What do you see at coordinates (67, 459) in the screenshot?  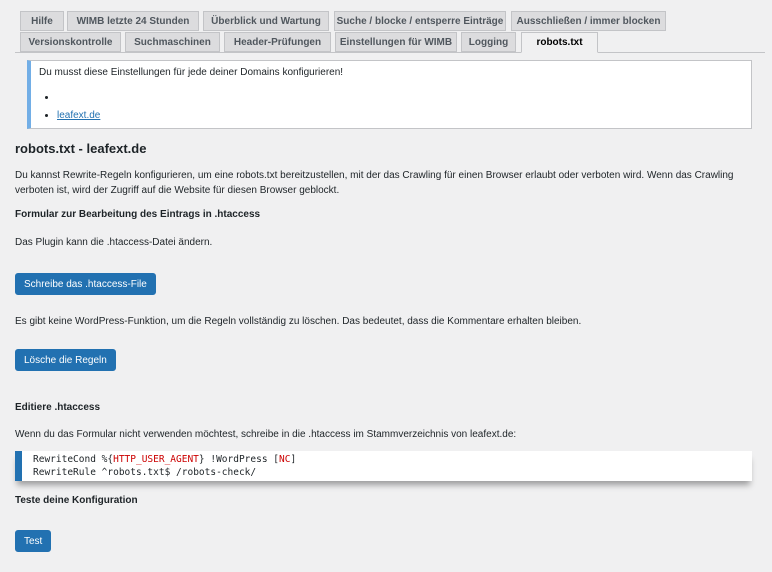 I see `code-token: RewriteCond` at bounding box center [67, 459].